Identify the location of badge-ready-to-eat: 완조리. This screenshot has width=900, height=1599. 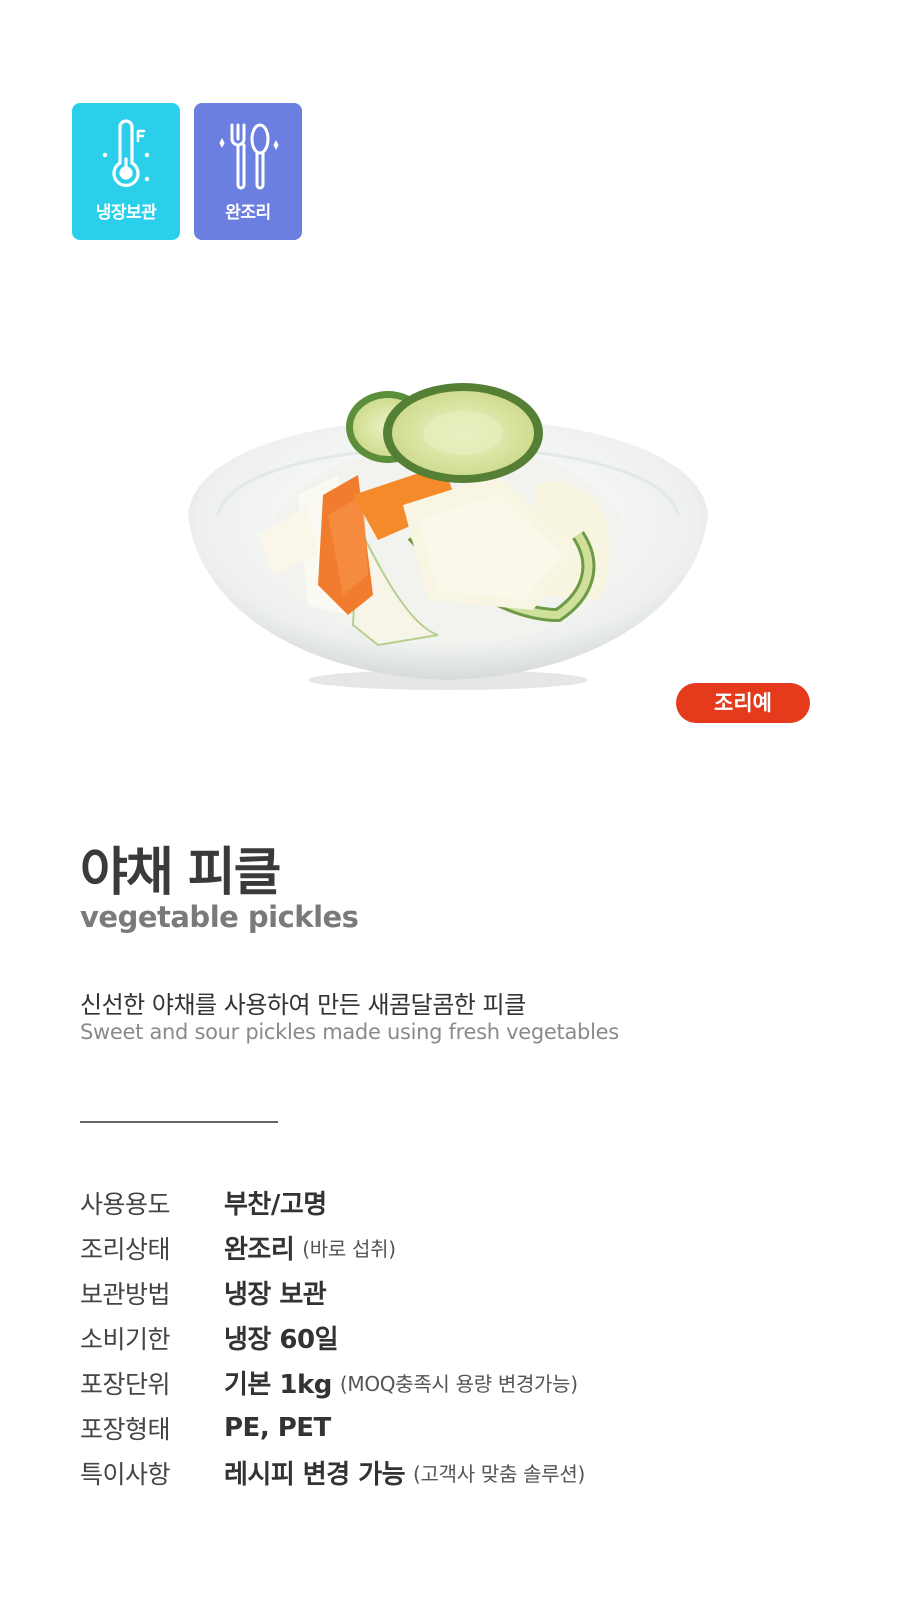
(248, 171).